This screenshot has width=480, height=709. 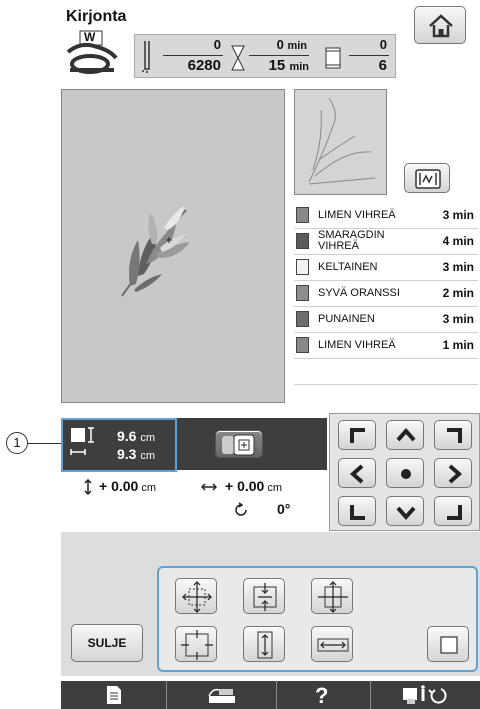 I want to click on color-row: SYVÄ ORANSSI 2 min, so click(x=386, y=293).